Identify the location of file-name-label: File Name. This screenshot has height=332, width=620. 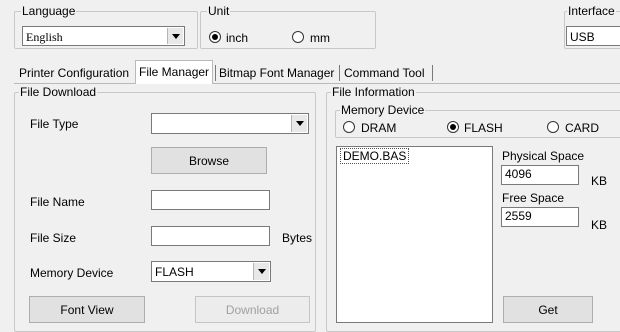
(57, 202).